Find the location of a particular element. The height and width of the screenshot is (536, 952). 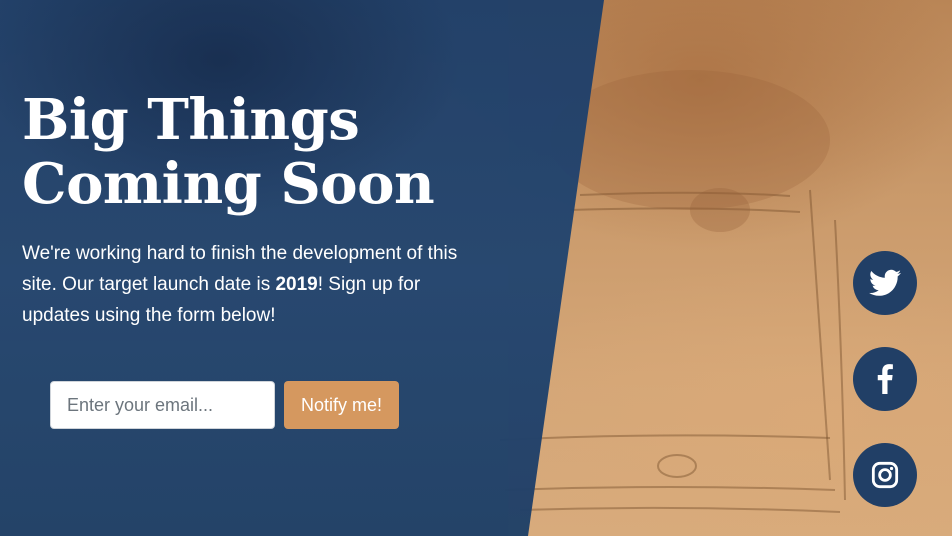

instagram-icon is located at coordinates (885, 475).